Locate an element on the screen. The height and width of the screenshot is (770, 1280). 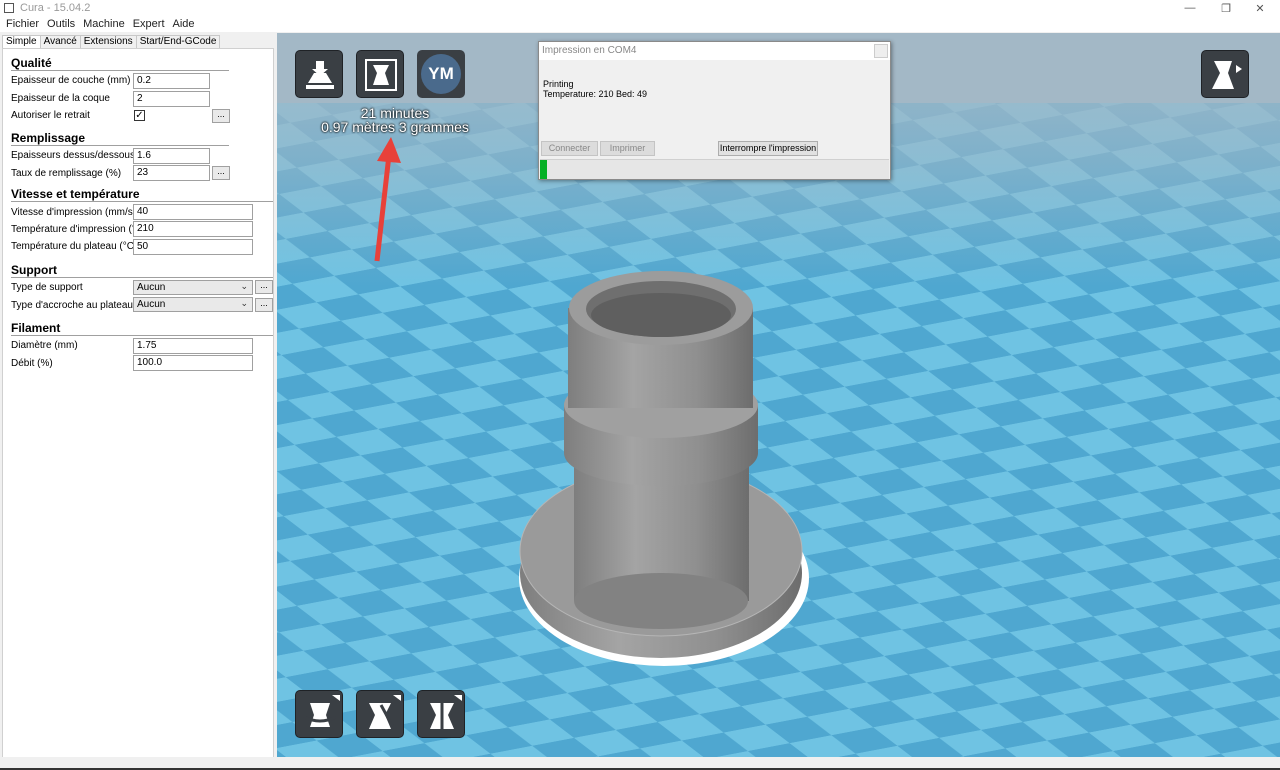
rotate-icon is located at coordinates (321, 711).